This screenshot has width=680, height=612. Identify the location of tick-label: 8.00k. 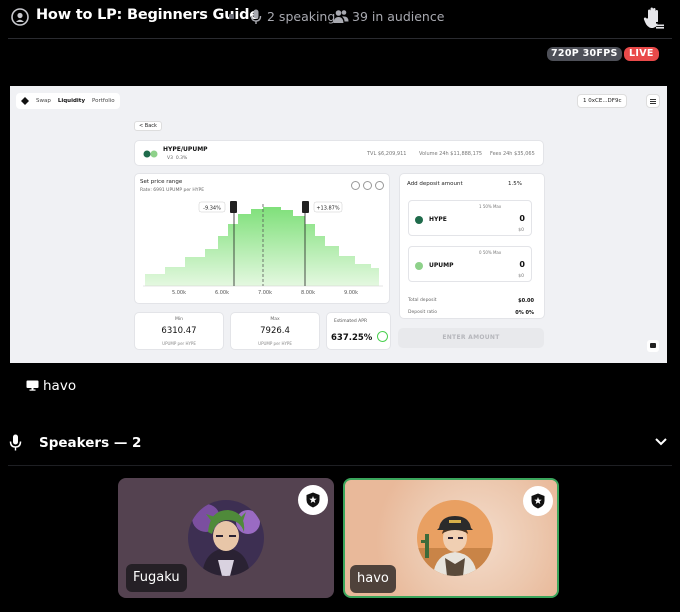
(308, 293).